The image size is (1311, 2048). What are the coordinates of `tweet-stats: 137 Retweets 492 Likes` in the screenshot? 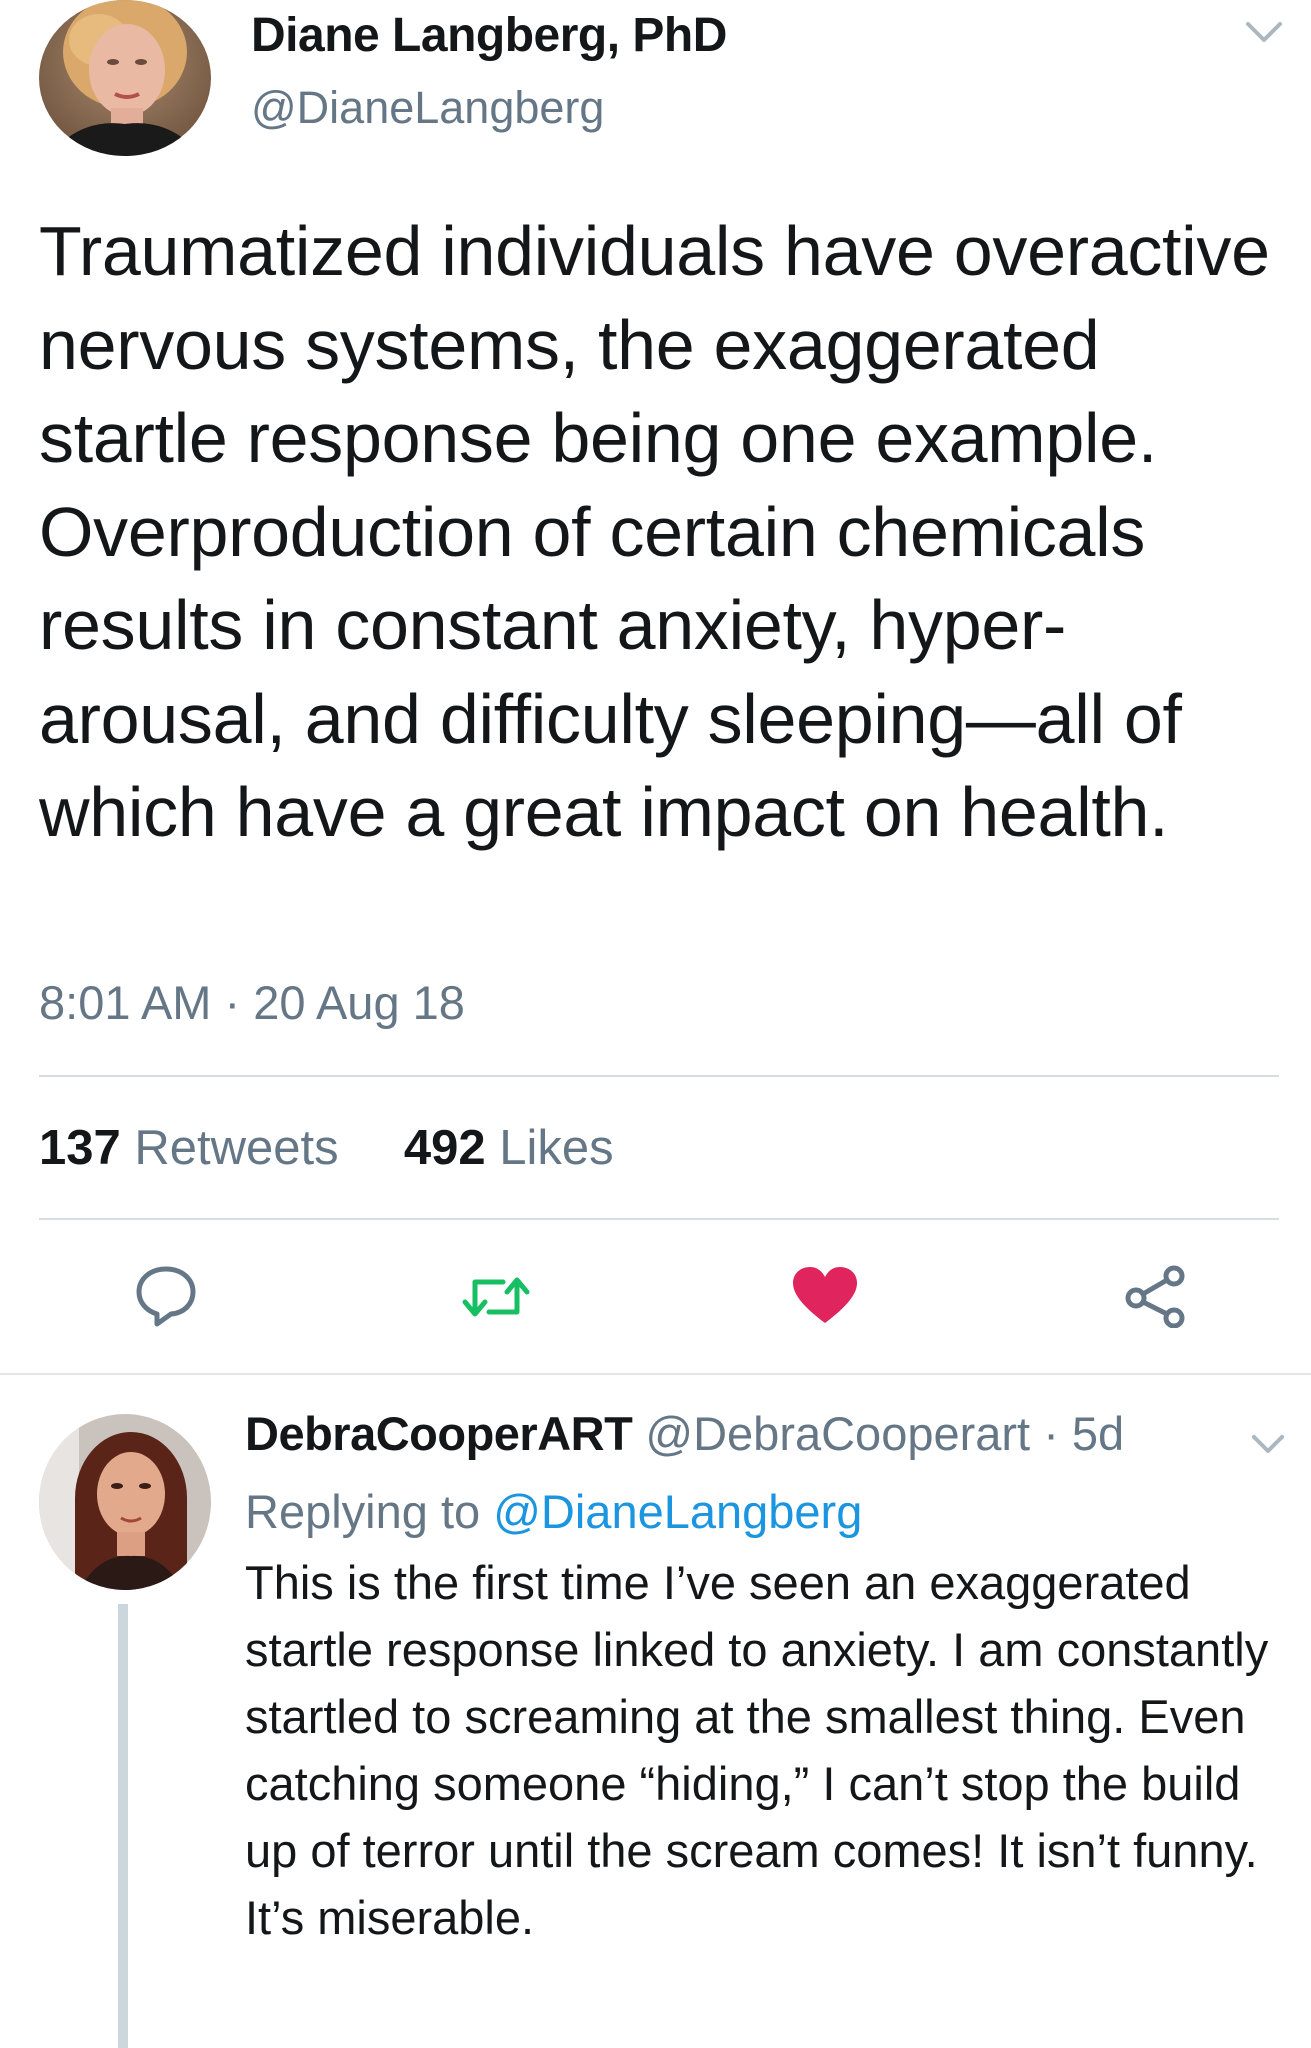 It's located at (326, 1148).